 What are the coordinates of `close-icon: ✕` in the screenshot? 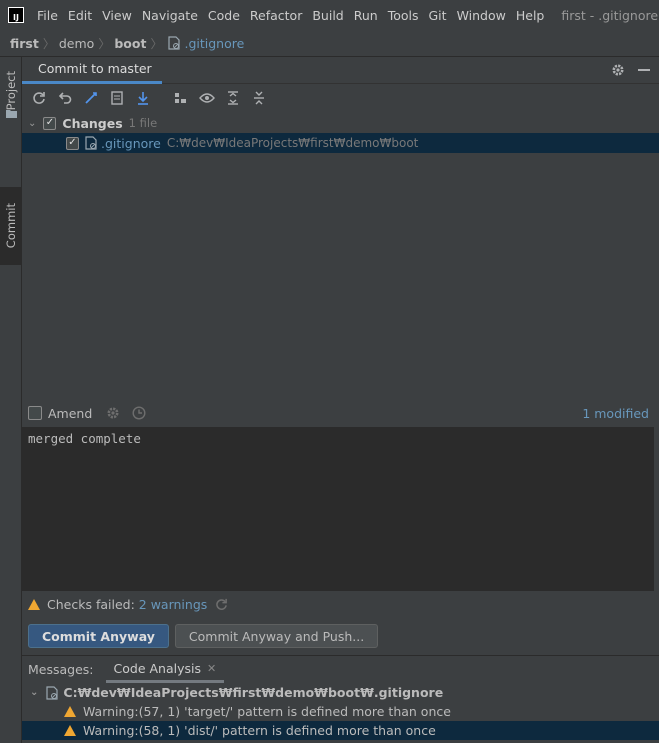 It's located at (211, 668).